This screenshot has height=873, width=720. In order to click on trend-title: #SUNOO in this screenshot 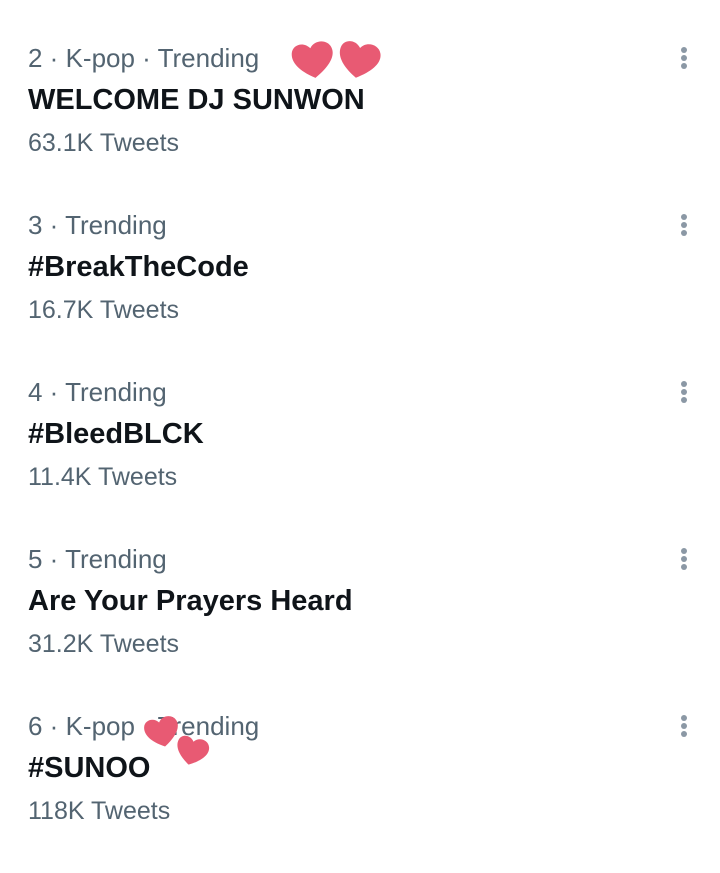, I will do `click(89, 768)`.